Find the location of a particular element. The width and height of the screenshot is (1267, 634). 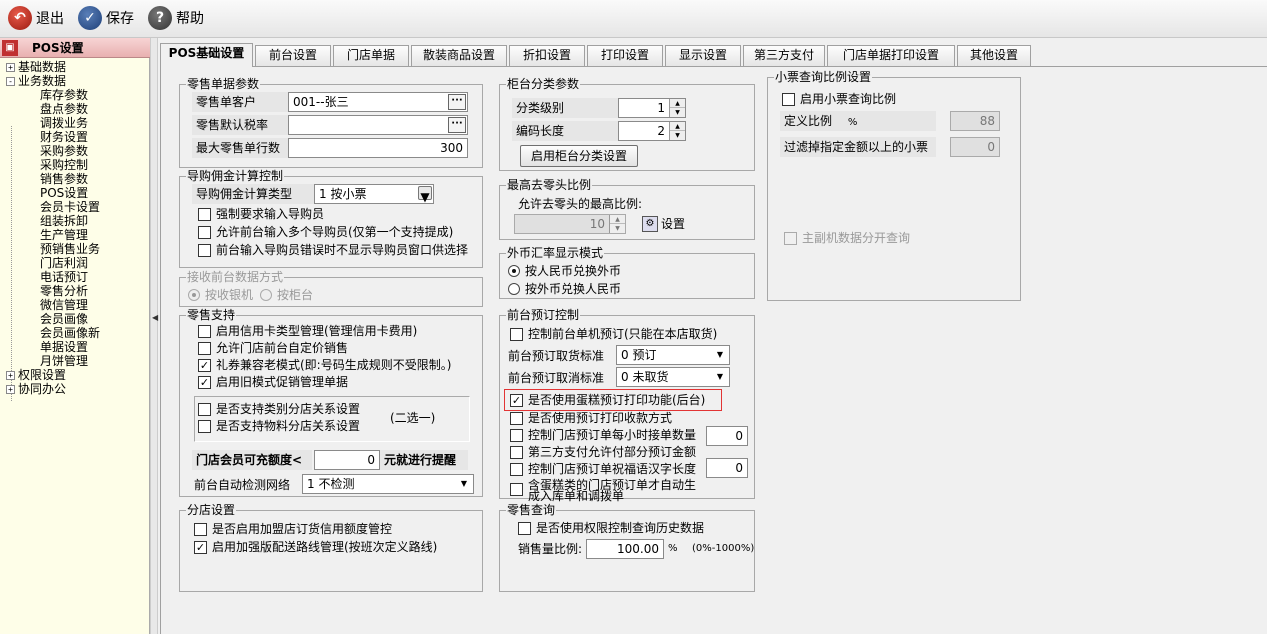

tree-item: 库存参数 is located at coordinates (64, 95).